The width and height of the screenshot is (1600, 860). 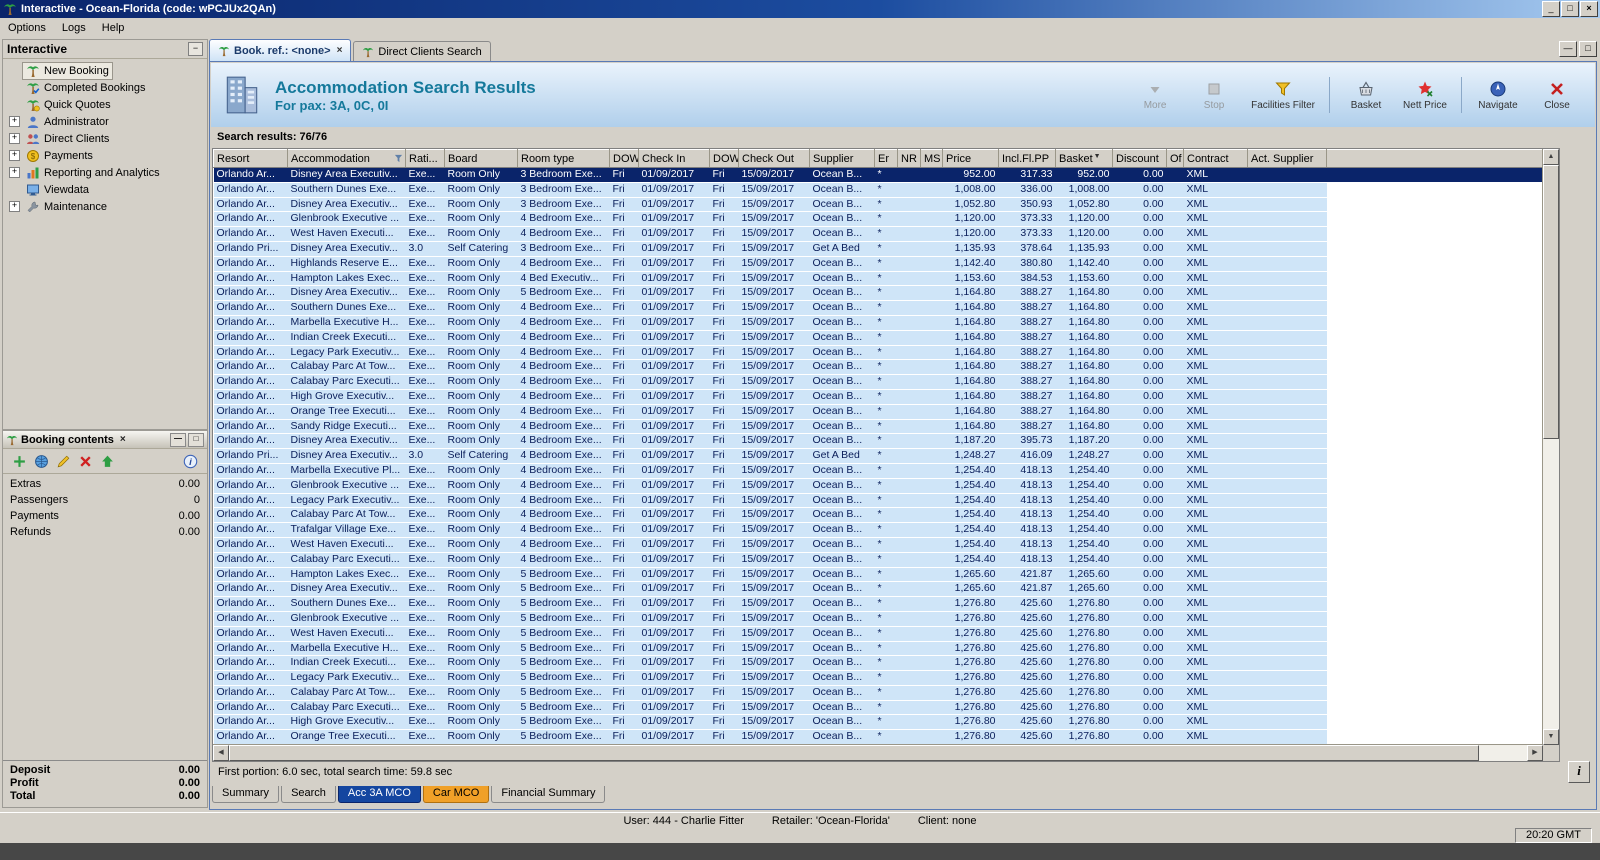 I want to click on horizontal-scrollbar: ◀ ▶, so click(x=878, y=752).